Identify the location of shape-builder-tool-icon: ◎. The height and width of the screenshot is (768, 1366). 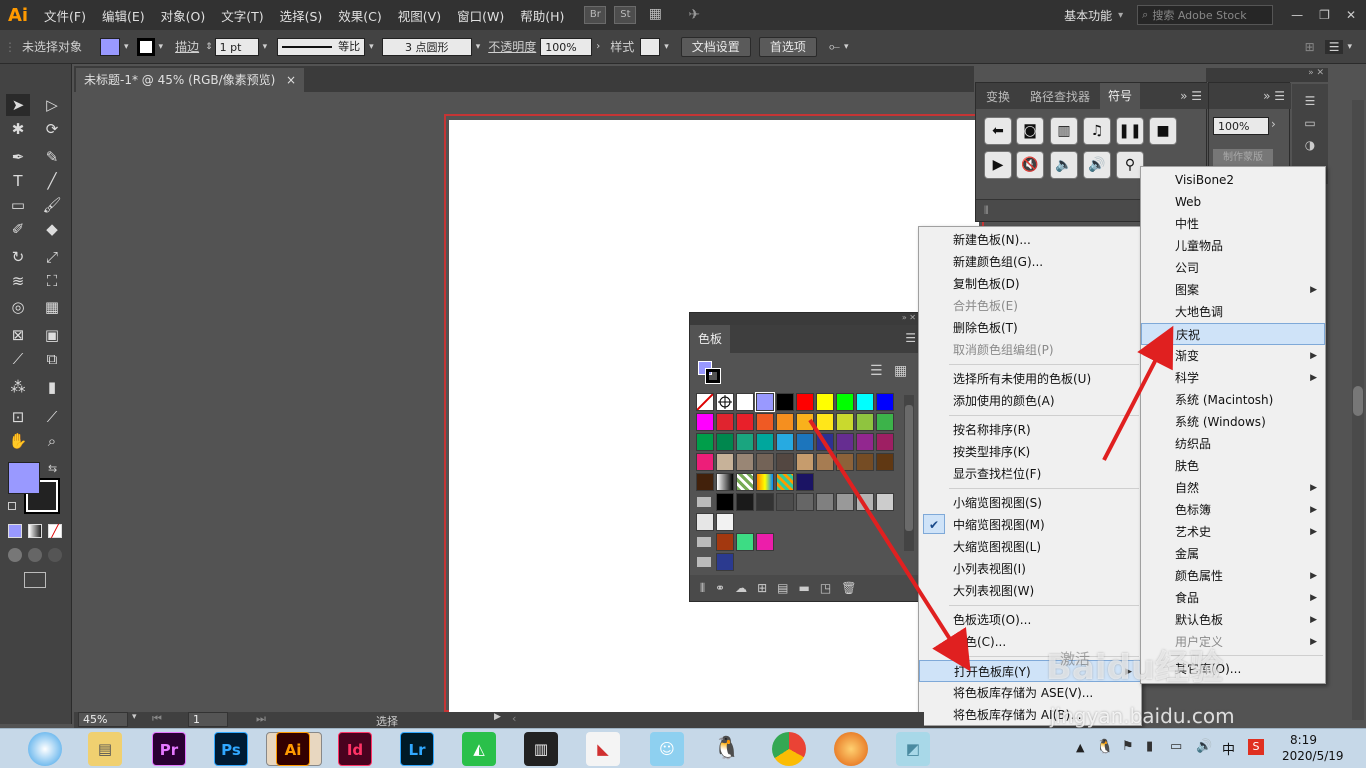
(18, 307).